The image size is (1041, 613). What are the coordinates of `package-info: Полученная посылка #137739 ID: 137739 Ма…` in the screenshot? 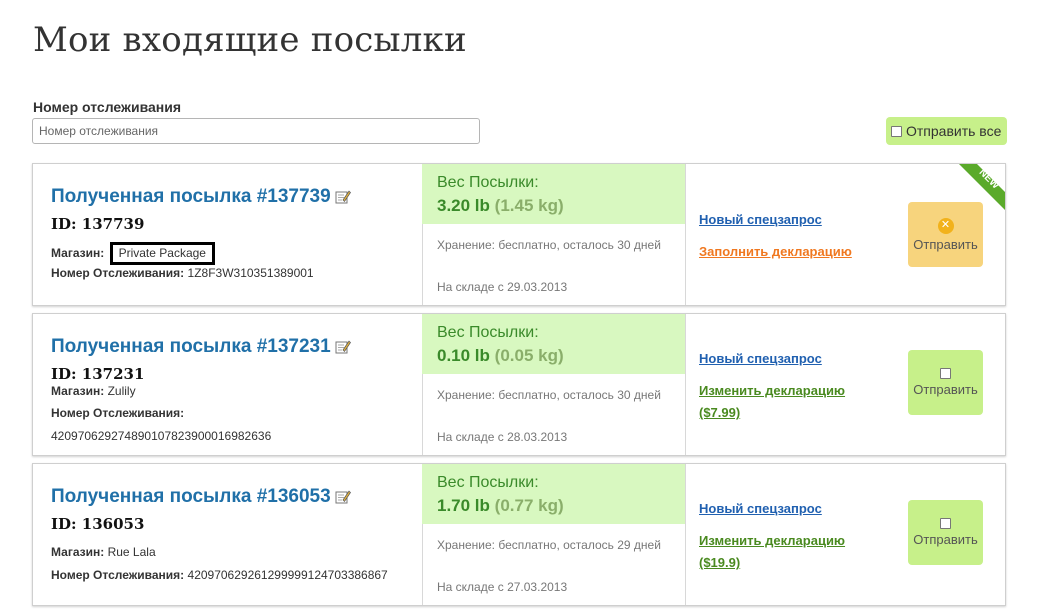 It's located at (228, 234).